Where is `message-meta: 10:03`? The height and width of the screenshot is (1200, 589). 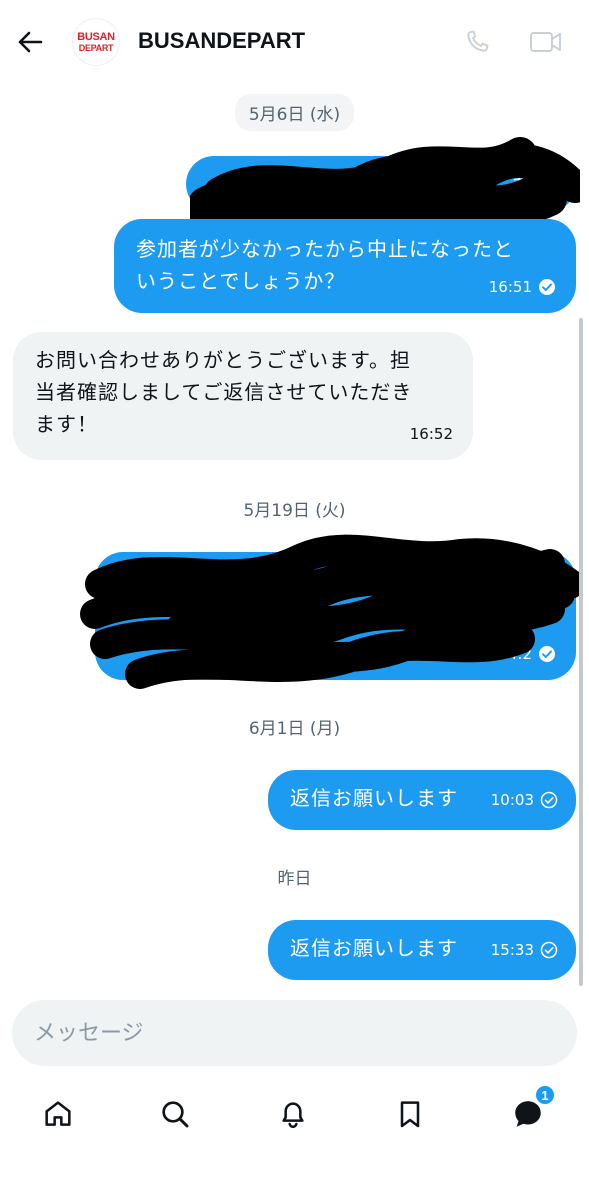 message-meta: 10:03 is located at coordinates (524, 800).